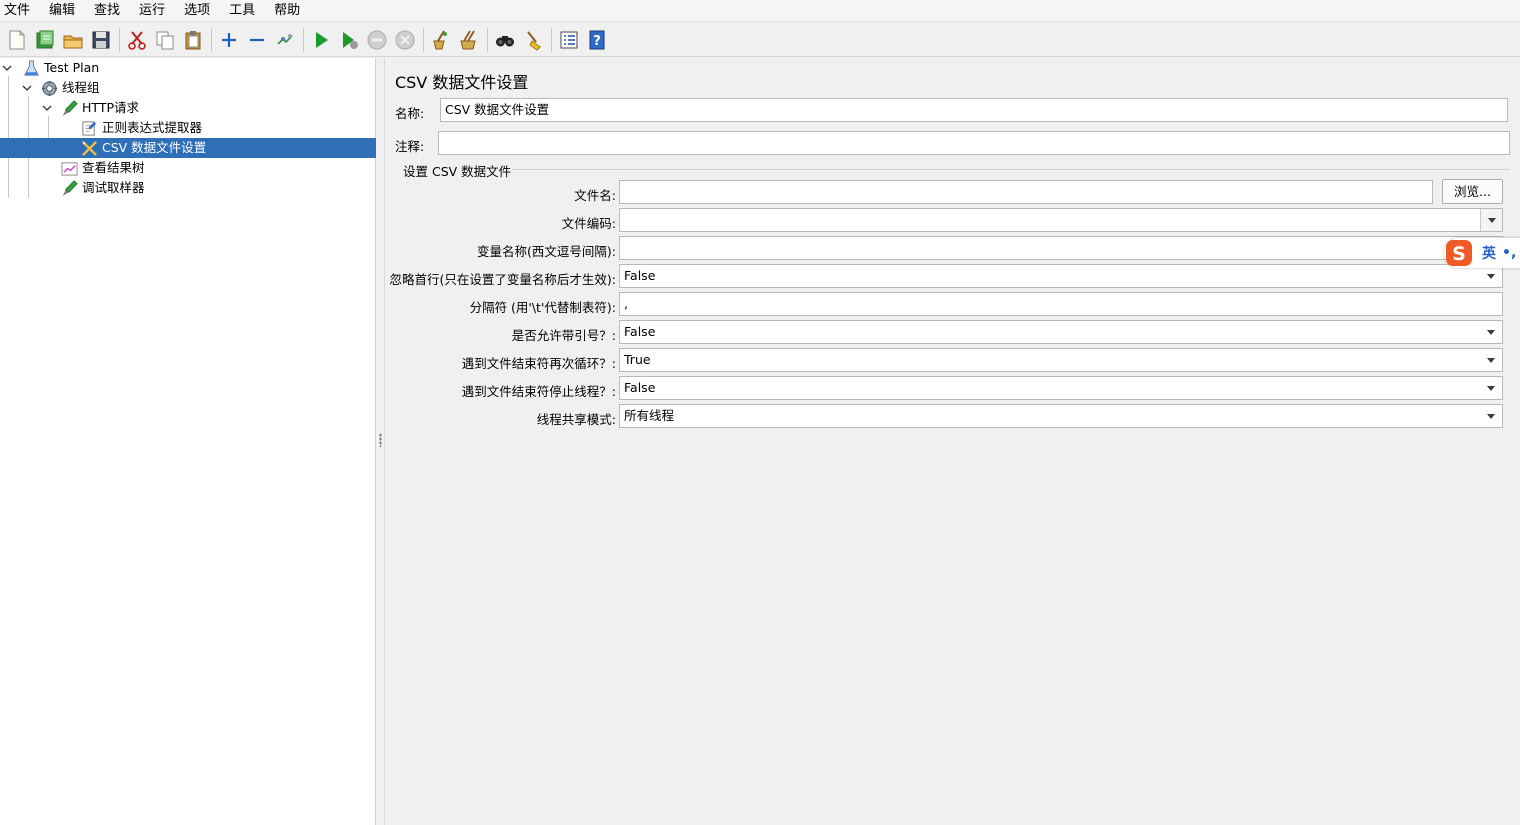 This screenshot has width=1520, height=825. I want to click on function-helper-icon, so click(569, 40).